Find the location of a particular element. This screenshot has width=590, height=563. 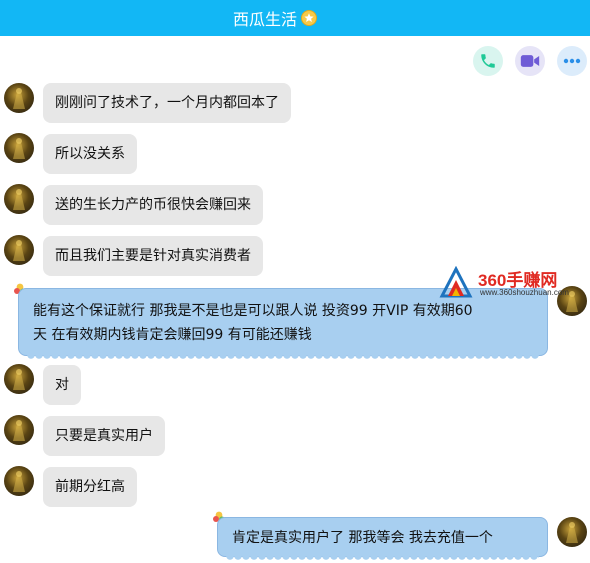

watermark-url: www.360shouzhuan.com is located at coordinates (524, 292).